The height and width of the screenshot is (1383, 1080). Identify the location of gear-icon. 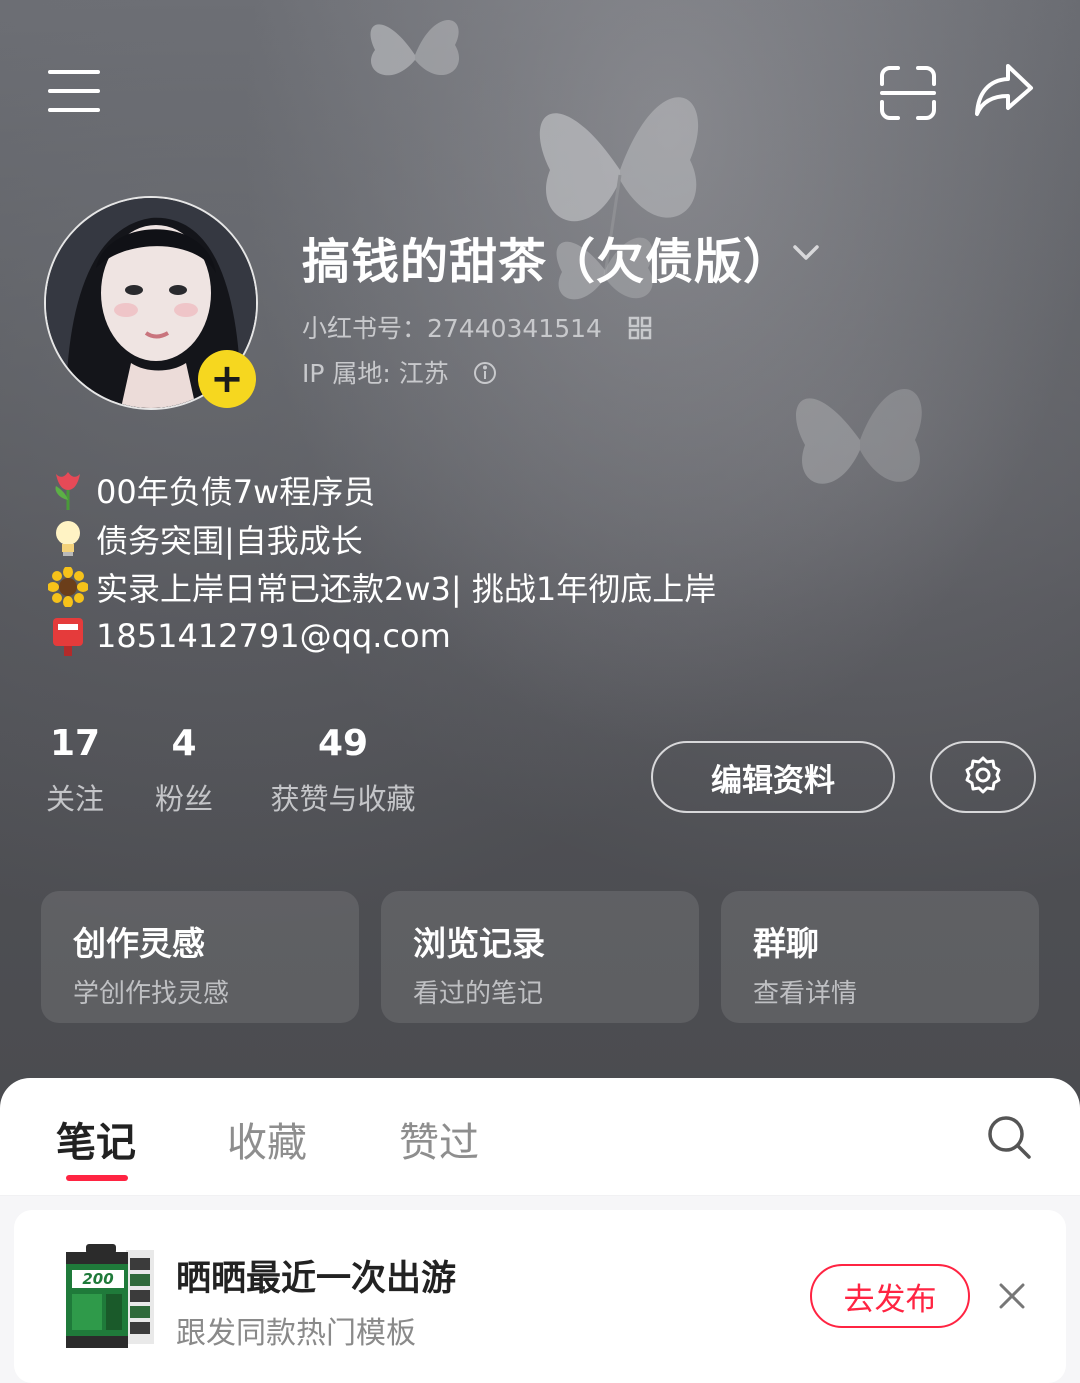
(983, 777).